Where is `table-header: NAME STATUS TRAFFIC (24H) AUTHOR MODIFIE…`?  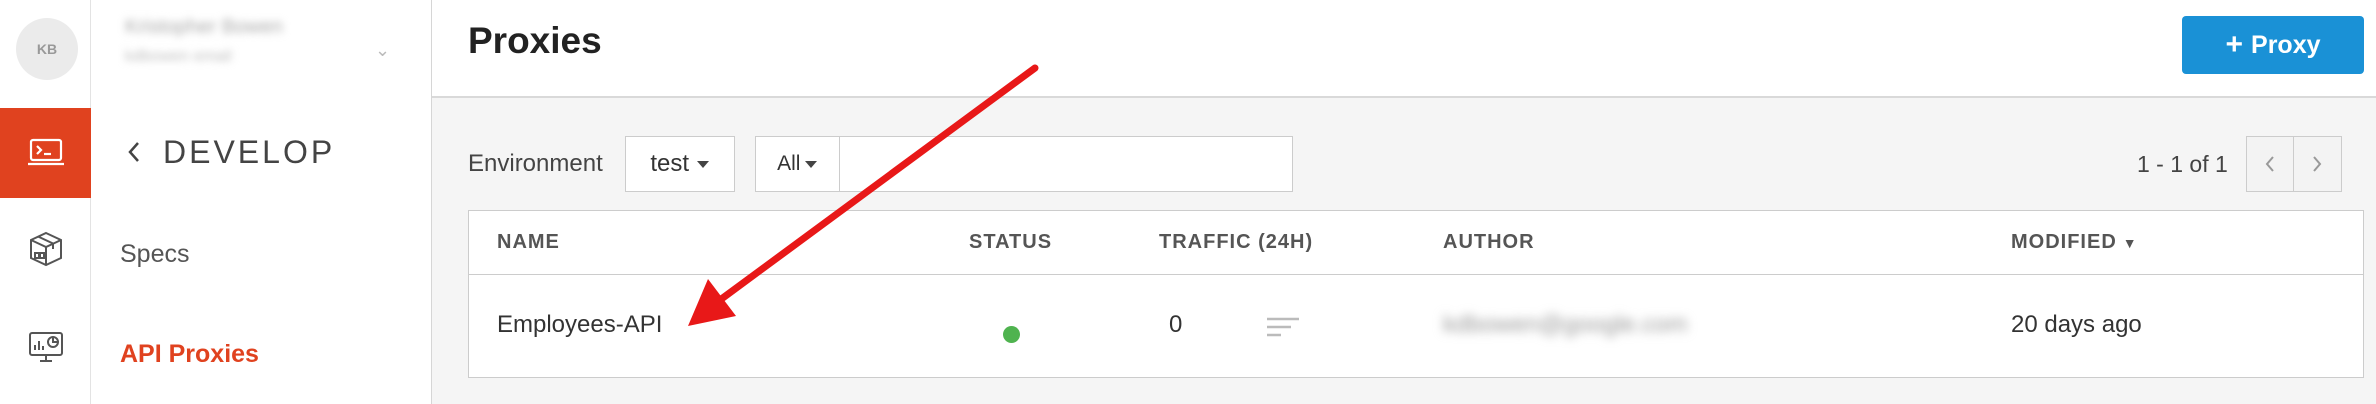
table-header: NAME STATUS TRAFFIC (24H) AUTHOR MODIFIE… is located at coordinates (1416, 243).